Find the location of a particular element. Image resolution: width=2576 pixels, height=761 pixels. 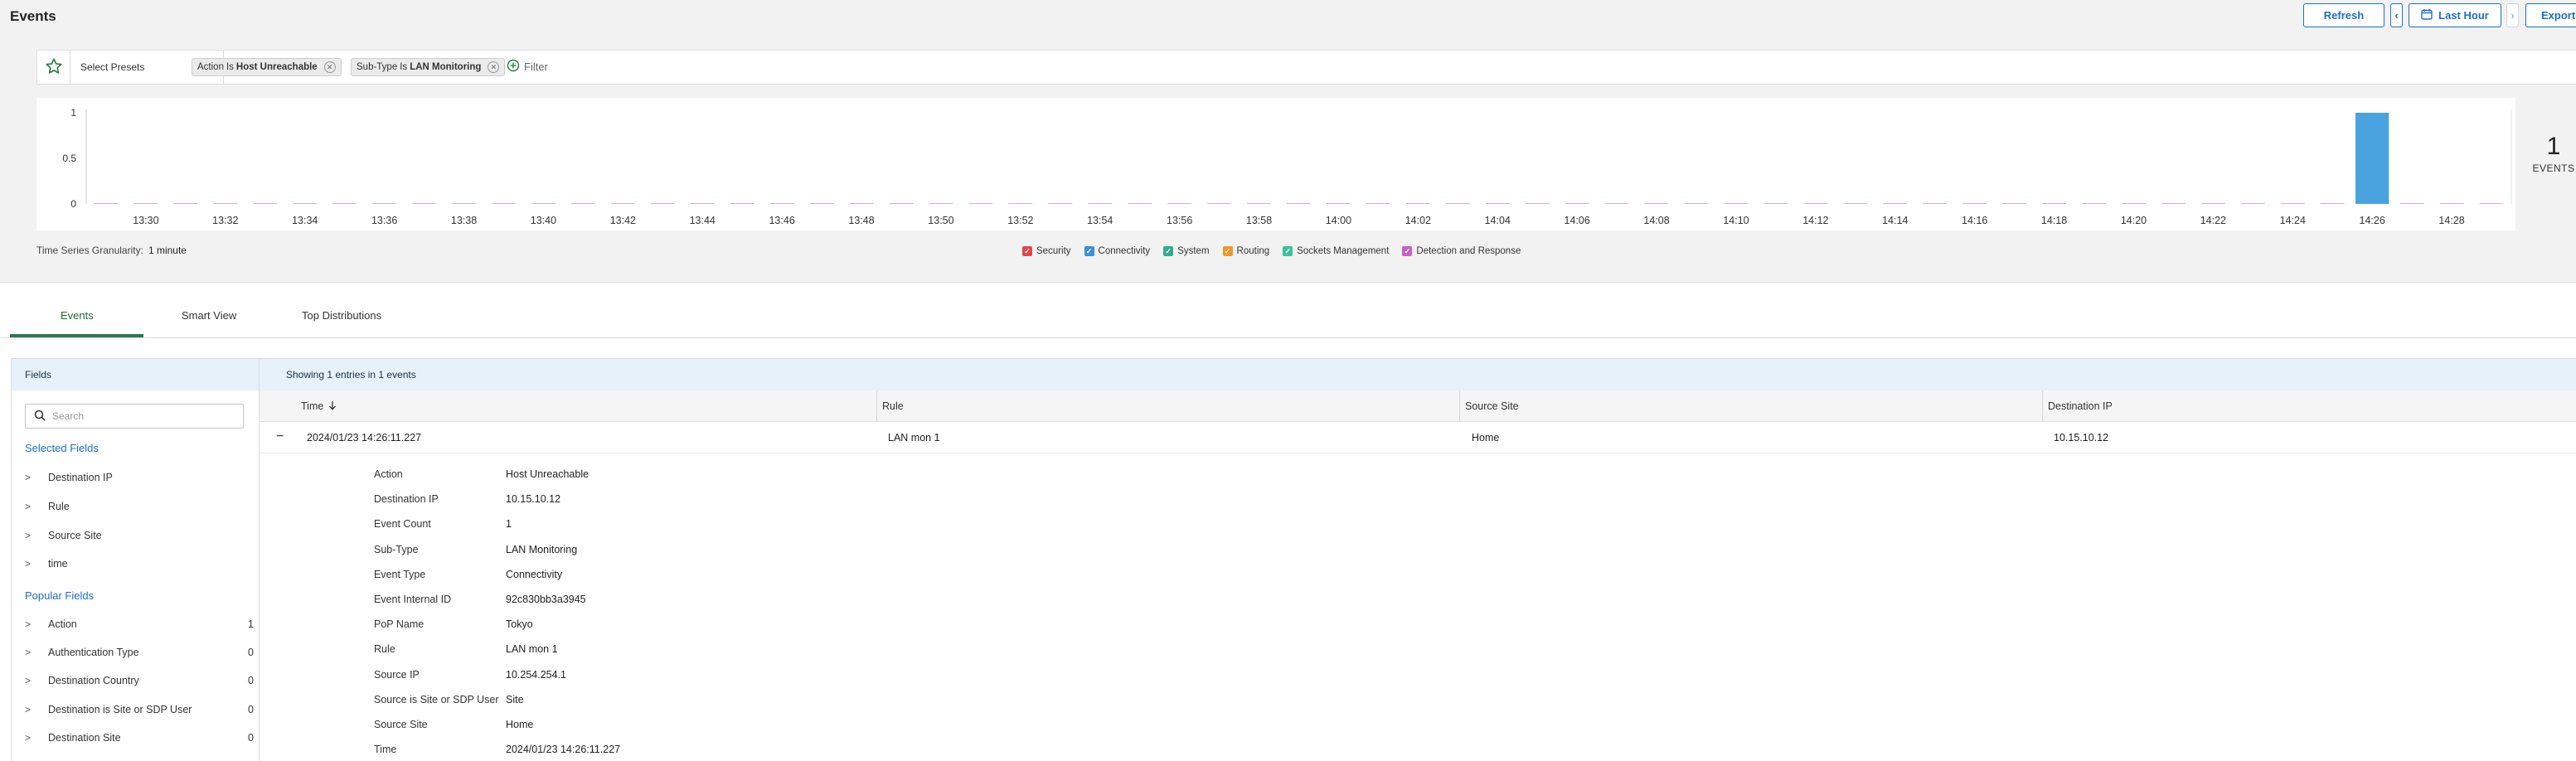

popular-field-item: > Destination is Site or SDP User 0 is located at coordinates (141, 709).